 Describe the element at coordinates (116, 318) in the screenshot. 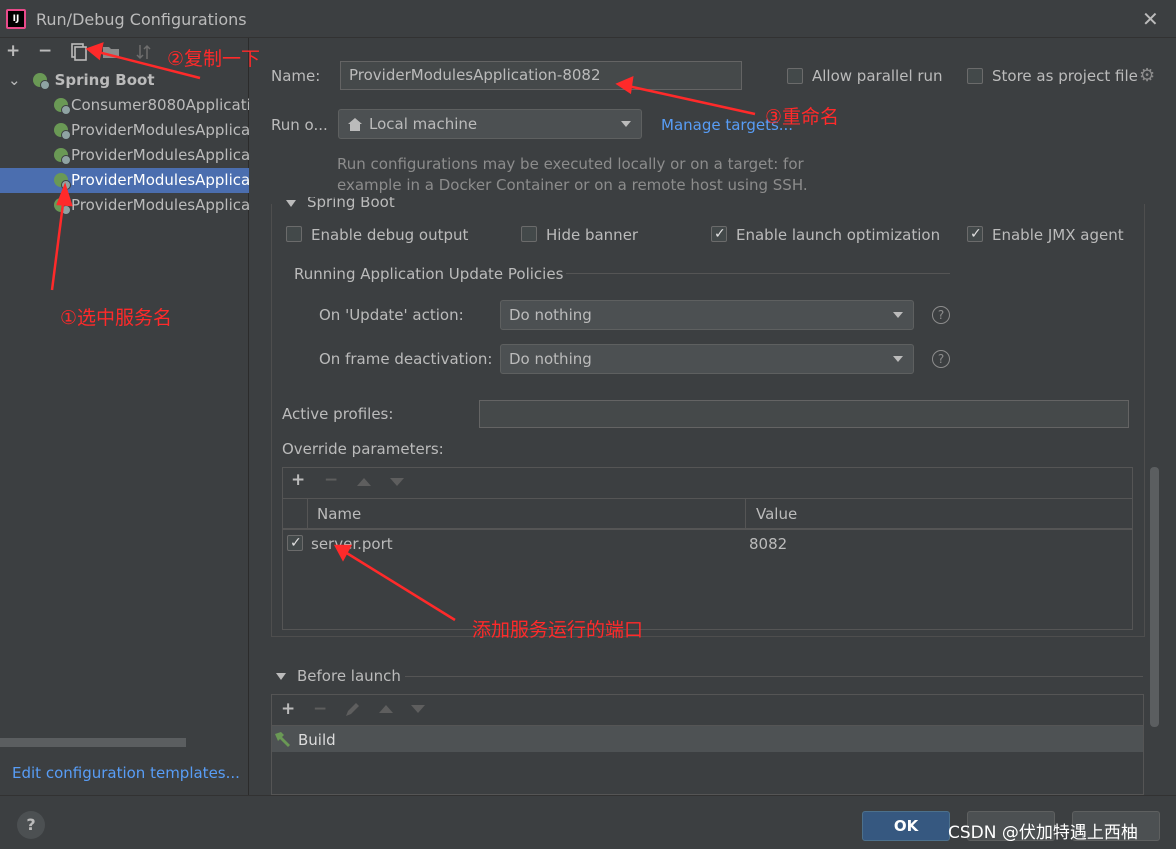

I see `annotation-select-service: ①选中服务名` at that location.